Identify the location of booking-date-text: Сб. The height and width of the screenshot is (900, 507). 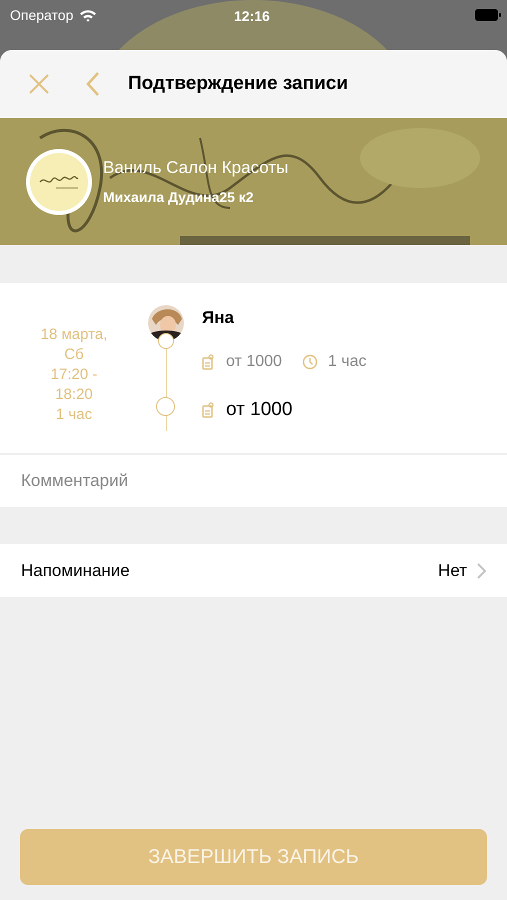
(74, 355).